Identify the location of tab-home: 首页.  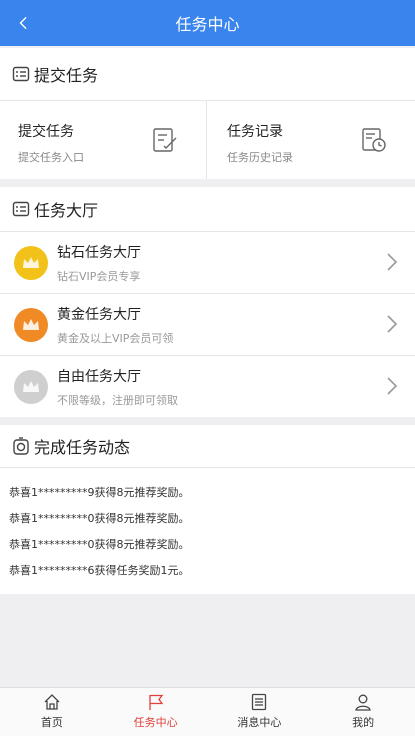
(52, 712).